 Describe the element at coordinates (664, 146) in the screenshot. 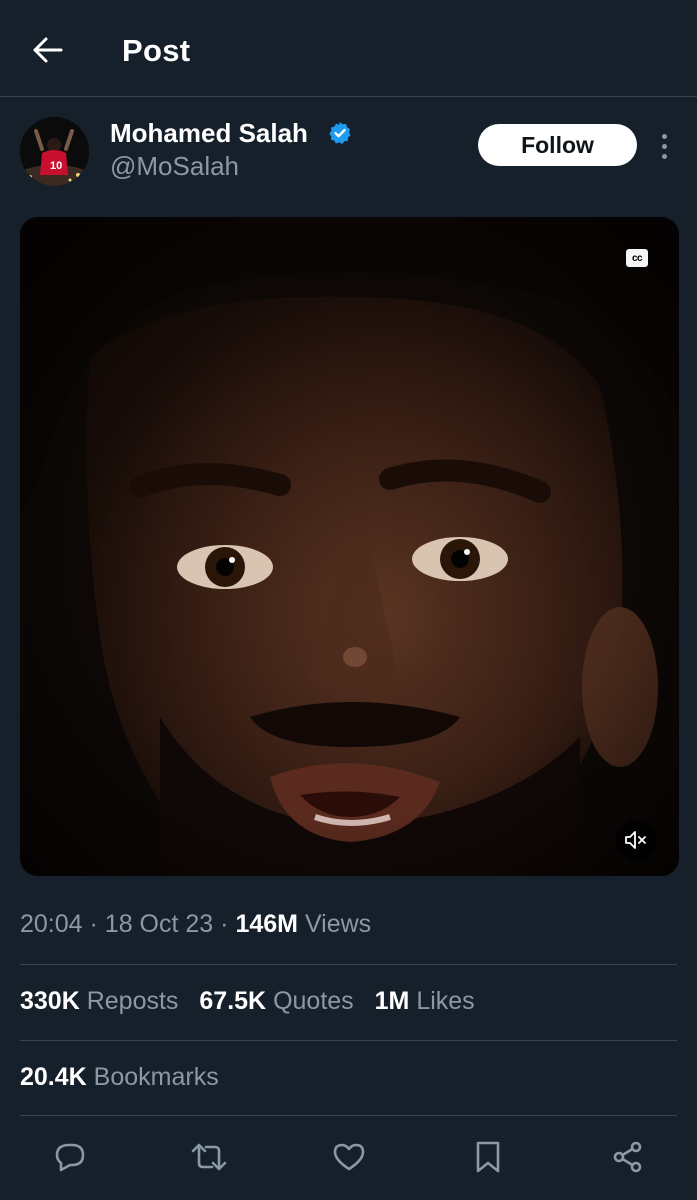

I see `more-options-button` at that location.